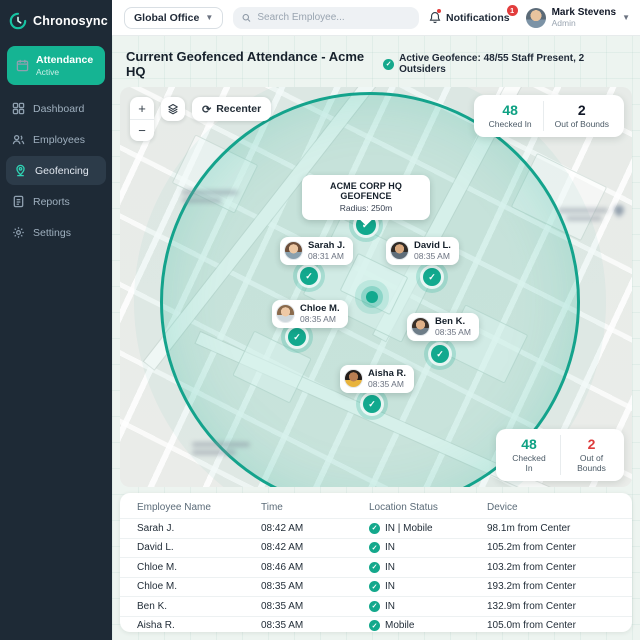 This screenshot has width=640, height=640. Describe the element at coordinates (326, 256) in the screenshot. I see `pin-time: 08:31 AM` at that location.